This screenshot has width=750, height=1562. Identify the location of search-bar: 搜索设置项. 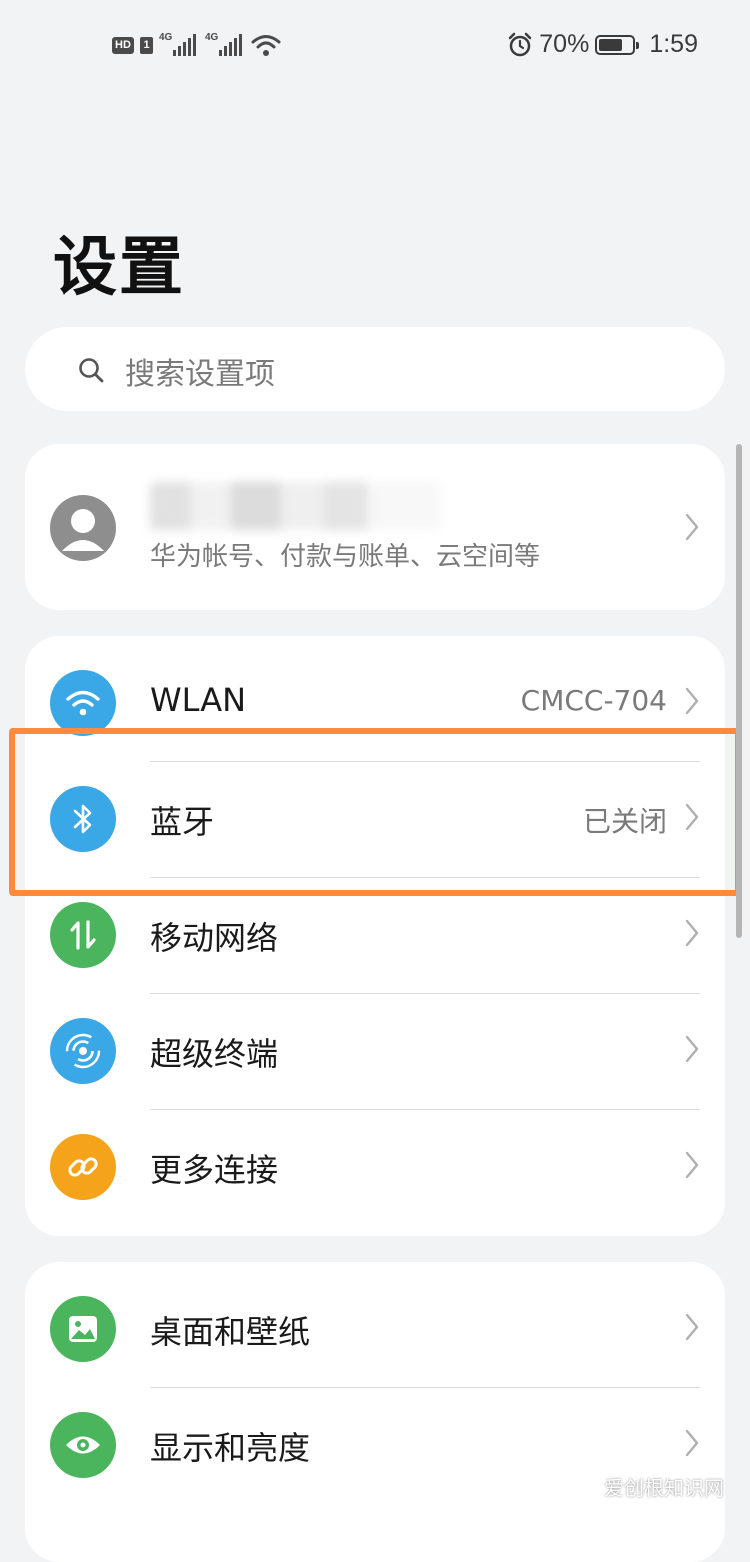
(375, 369).